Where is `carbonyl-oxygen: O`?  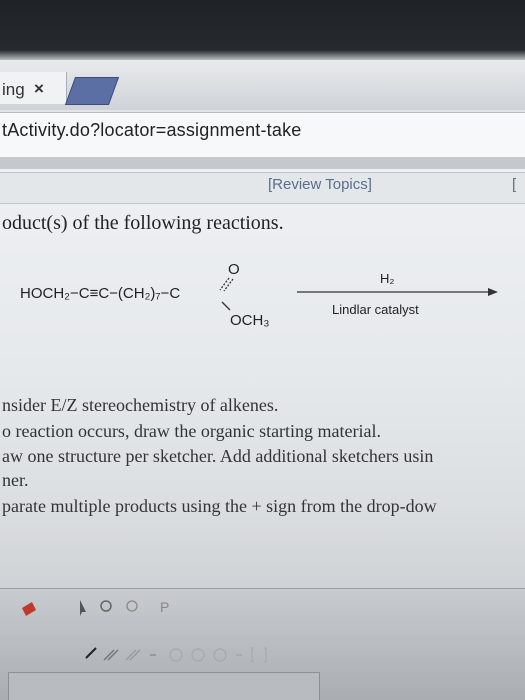 carbonyl-oxygen: O is located at coordinates (234, 269).